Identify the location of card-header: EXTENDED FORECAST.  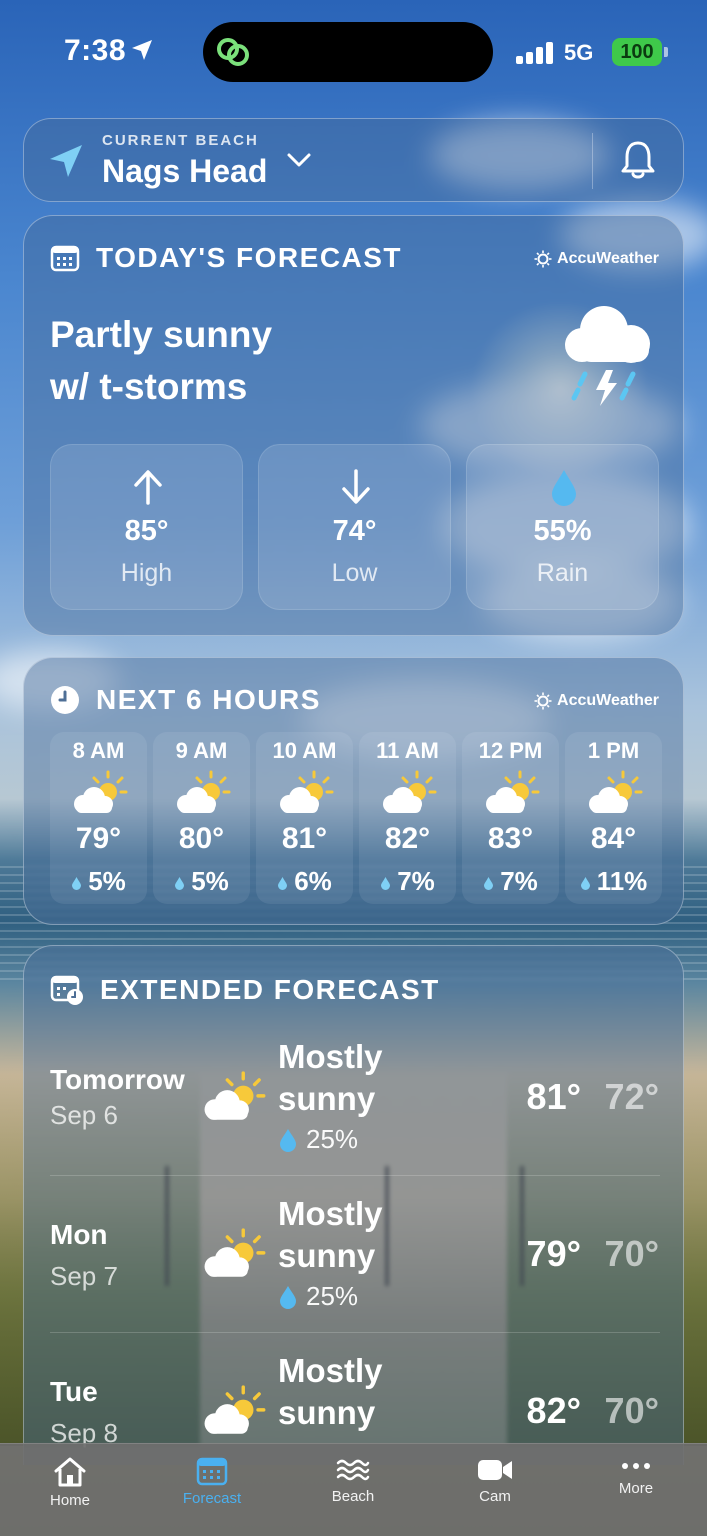
(245, 990).